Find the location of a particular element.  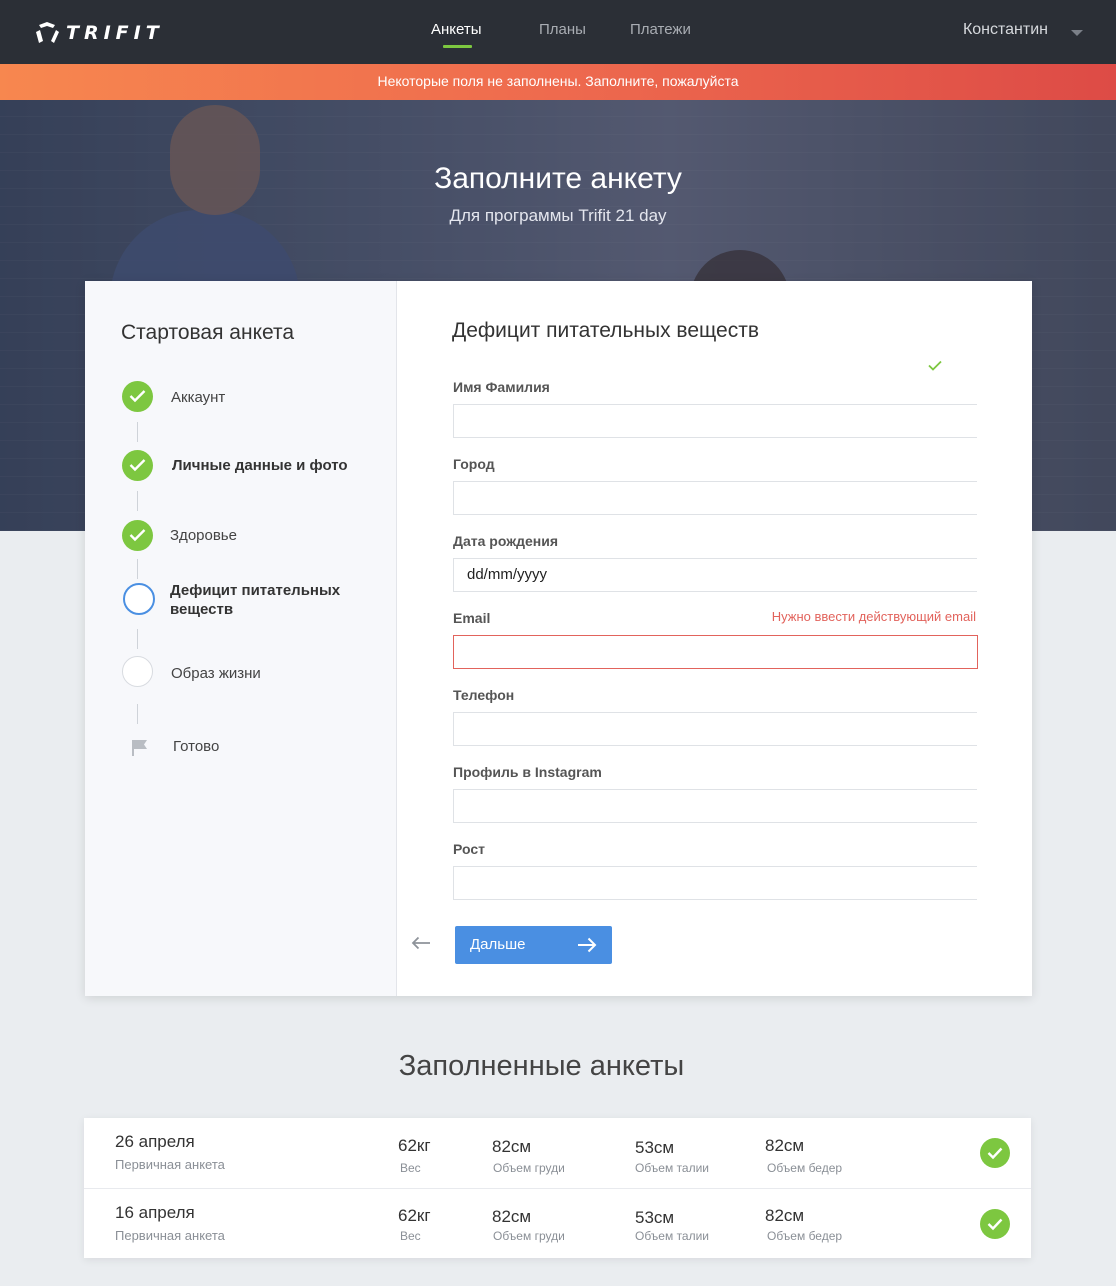

tab-ankety: Анкеты is located at coordinates (456, 29).